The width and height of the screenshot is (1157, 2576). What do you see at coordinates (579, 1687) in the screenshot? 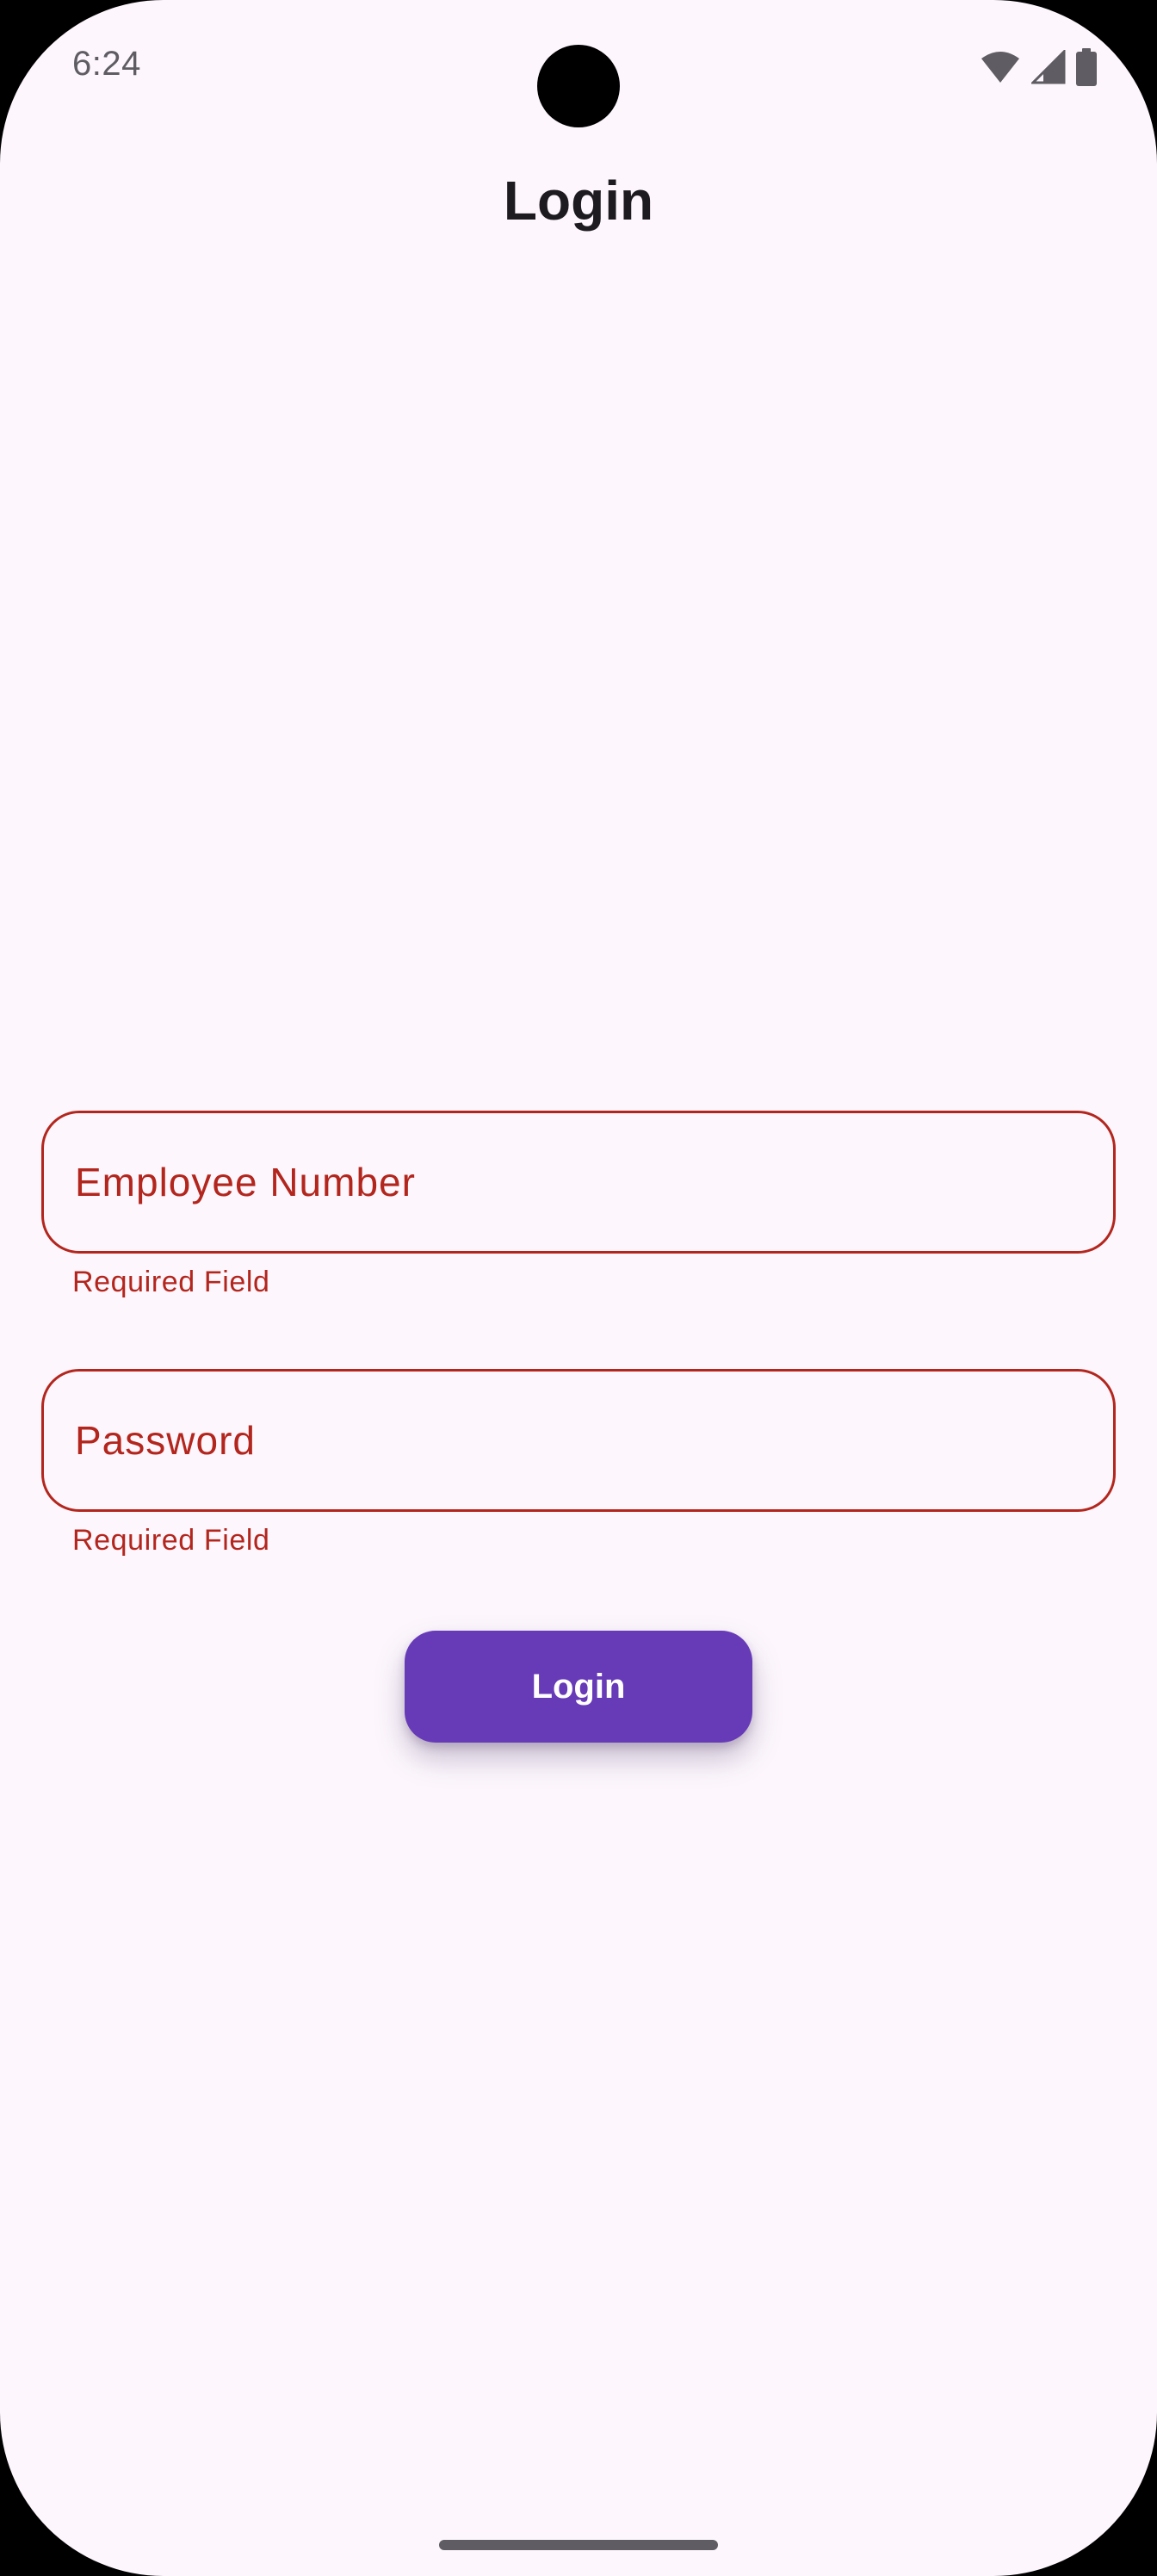
I see `login-button: Login` at bounding box center [579, 1687].